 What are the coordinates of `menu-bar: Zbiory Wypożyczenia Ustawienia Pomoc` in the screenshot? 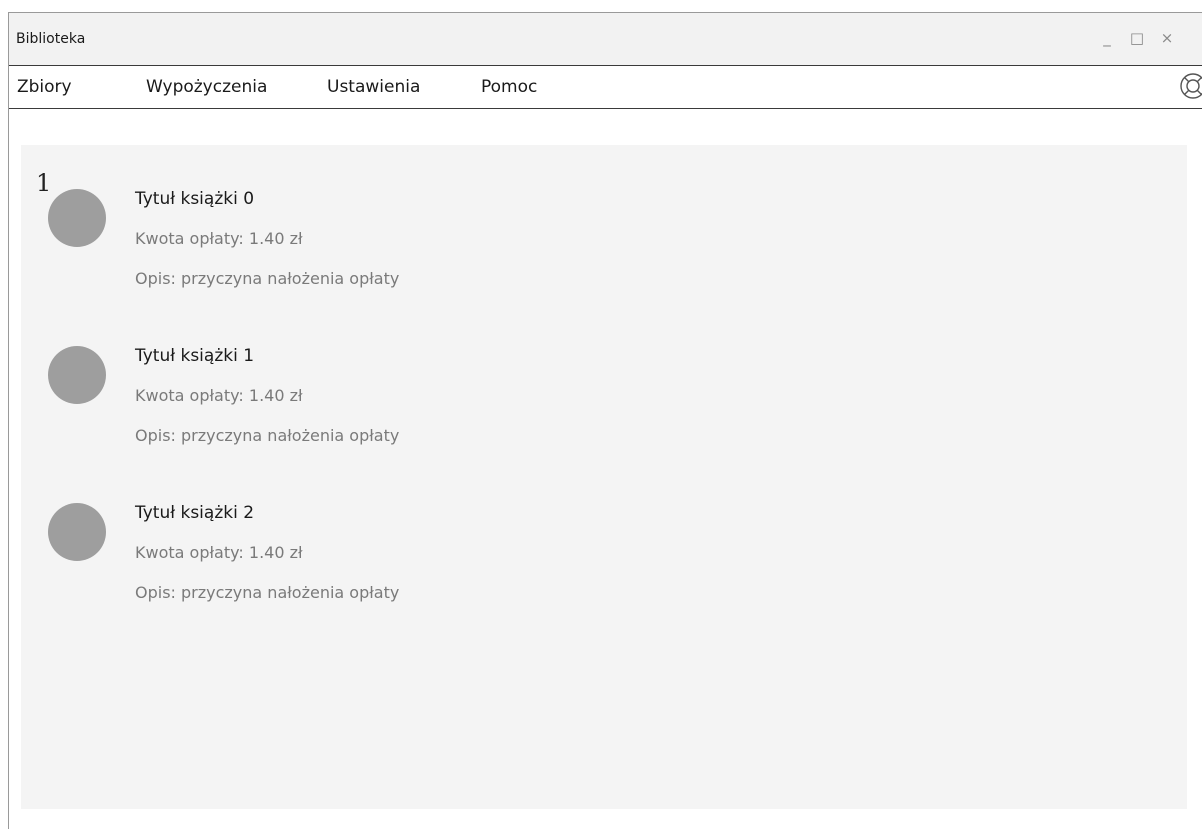 It's located at (605, 87).